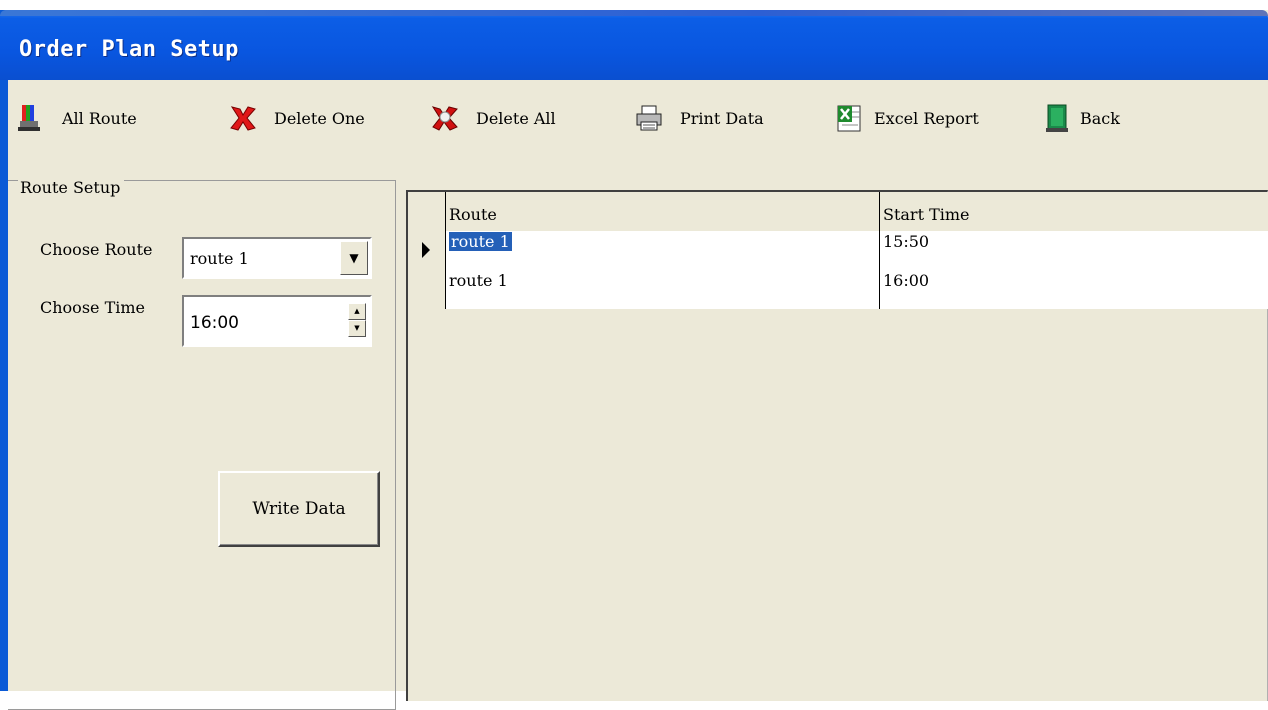  Describe the element at coordinates (277, 258) in the screenshot. I see `route-combobox: route 1 ▼` at that location.